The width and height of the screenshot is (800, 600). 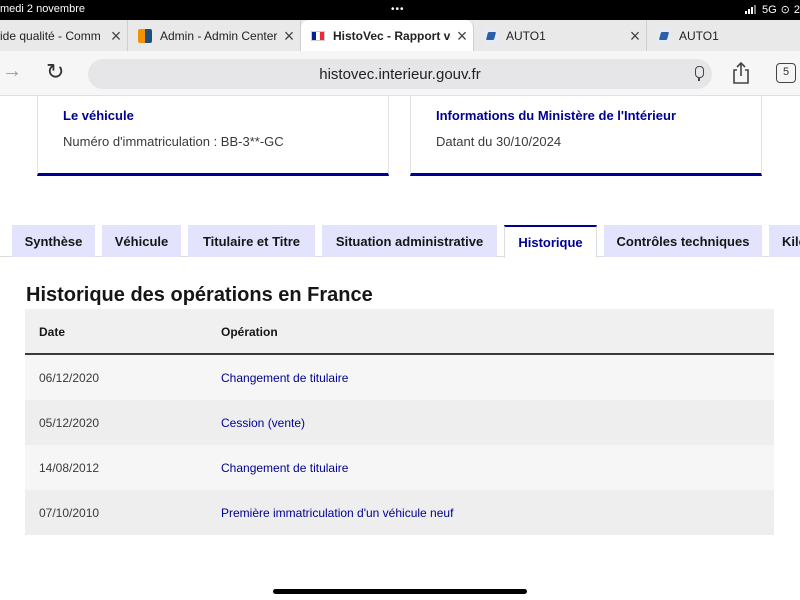 What do you see at coordinates (69, 378) in the screenshot?
I see `row-date: 06/12/2020` at bounding box center [69, 378].